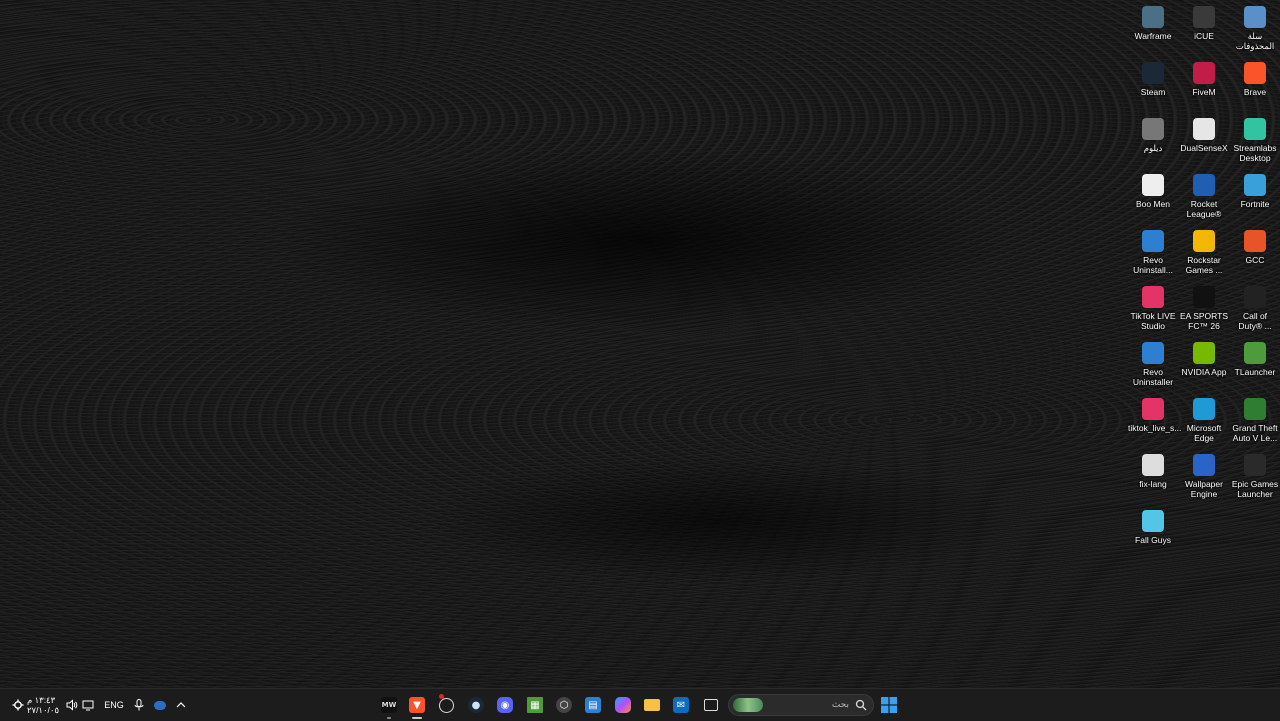 The height and width of the screenshot is (721, 1280). I want to click on minecraft-icon: ▦, so click(535, 705).